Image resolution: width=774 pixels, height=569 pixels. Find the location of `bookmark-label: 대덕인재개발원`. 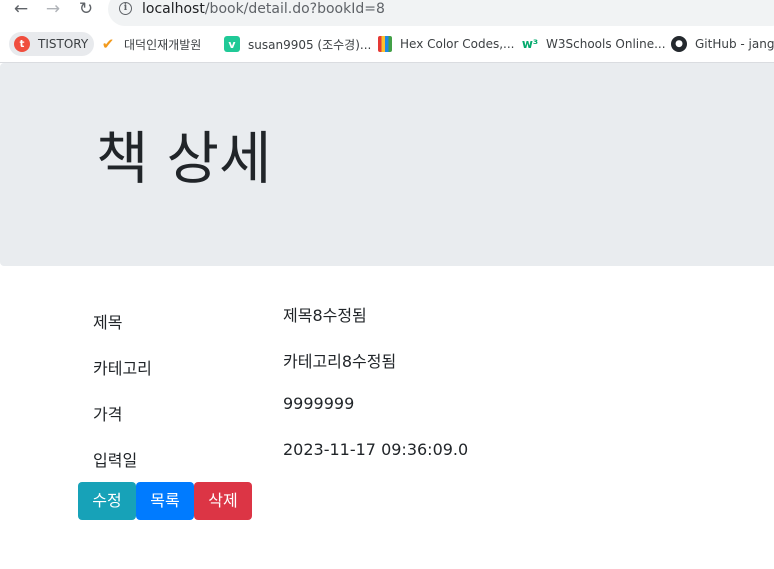

bookmark-label: 대덕인재개발원 is located at coordinates (163, 44).